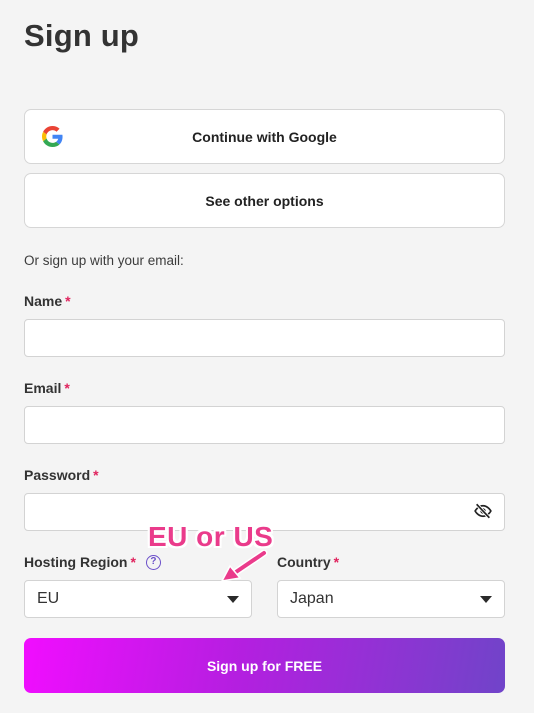 The height and width of the screenshot is (713, 534). I want to click on email-signup-divider-text: Or sign up with your email:, so click(104, 260).